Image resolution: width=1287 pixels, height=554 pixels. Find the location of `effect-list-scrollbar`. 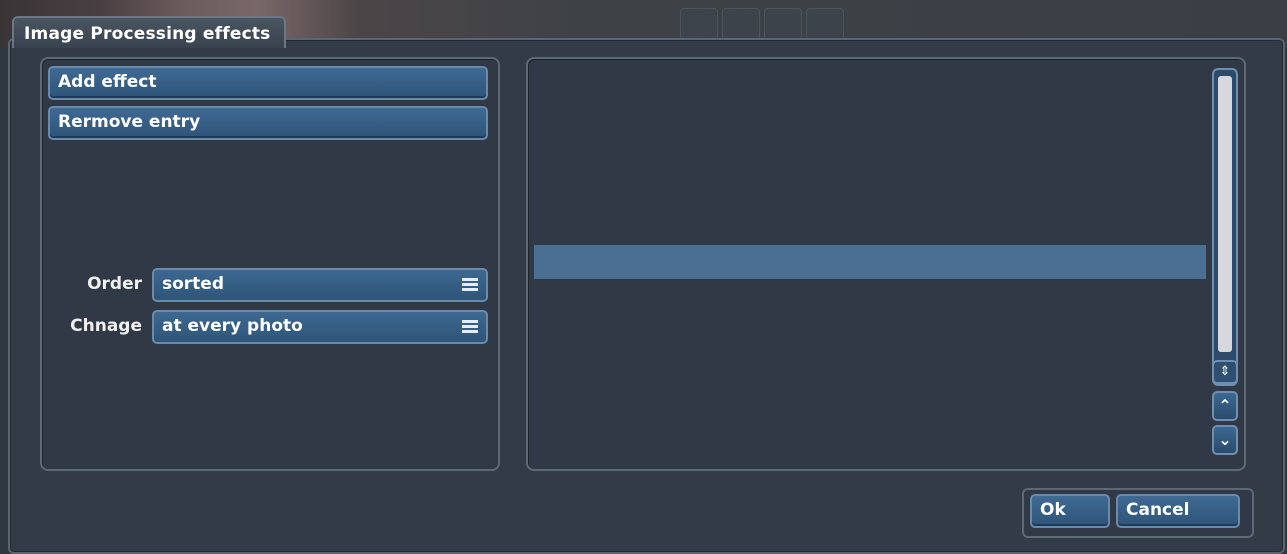

effect-list-scrollbar is located at coordinates (1225, 227).